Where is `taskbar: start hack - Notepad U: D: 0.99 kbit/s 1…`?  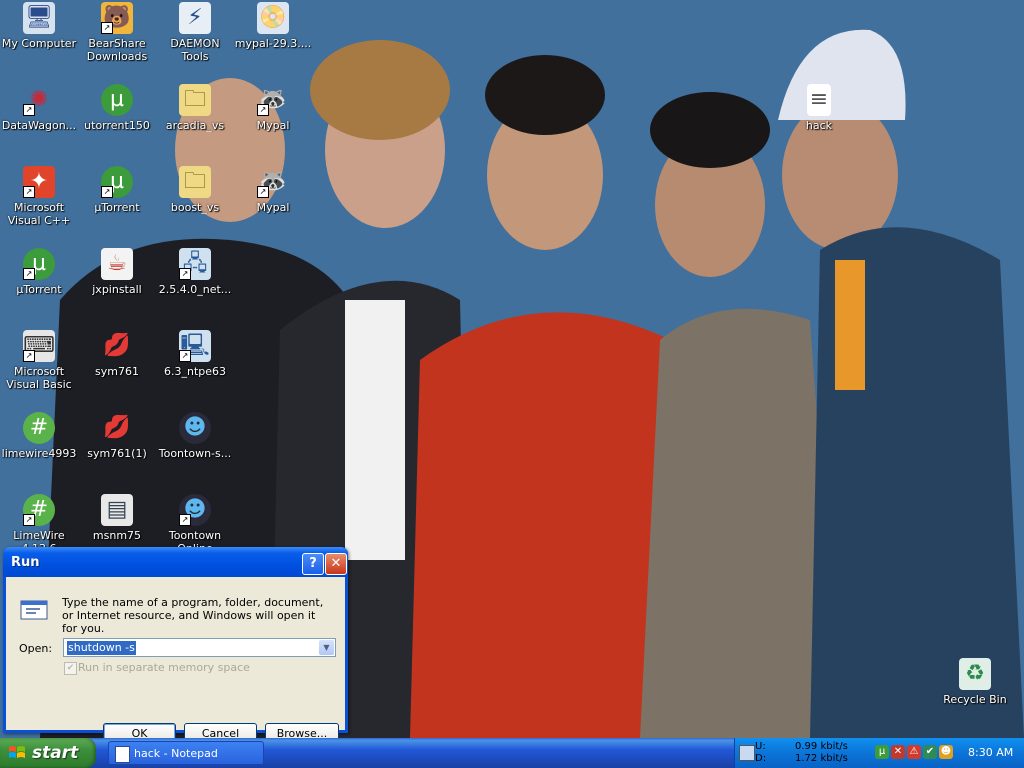
taskbar: start hack - Notepad U: D: 0.99 kbit/s 1… is located at coordinates (512, 753).